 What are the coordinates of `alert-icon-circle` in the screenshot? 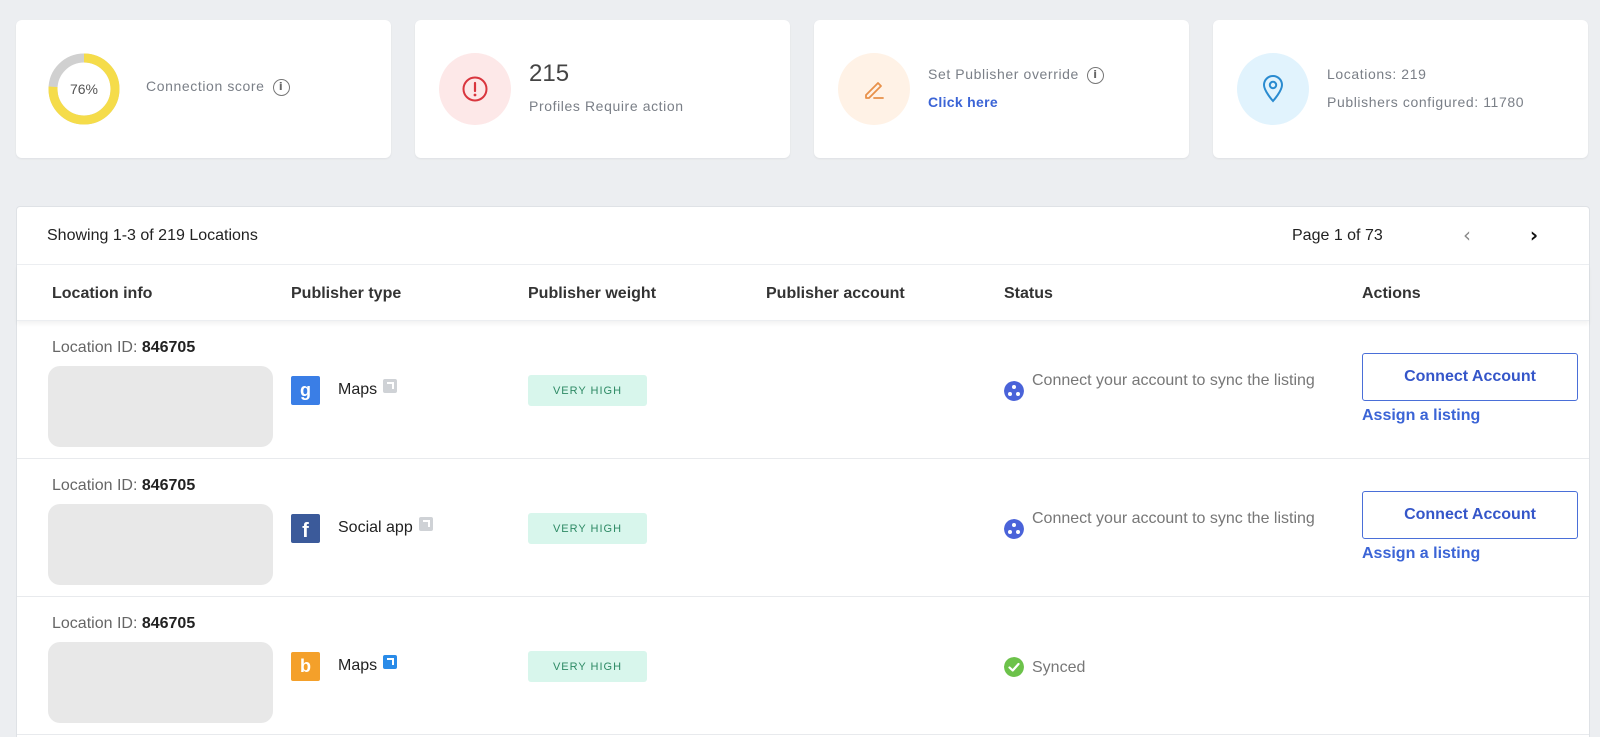 It's located at (475, 89).